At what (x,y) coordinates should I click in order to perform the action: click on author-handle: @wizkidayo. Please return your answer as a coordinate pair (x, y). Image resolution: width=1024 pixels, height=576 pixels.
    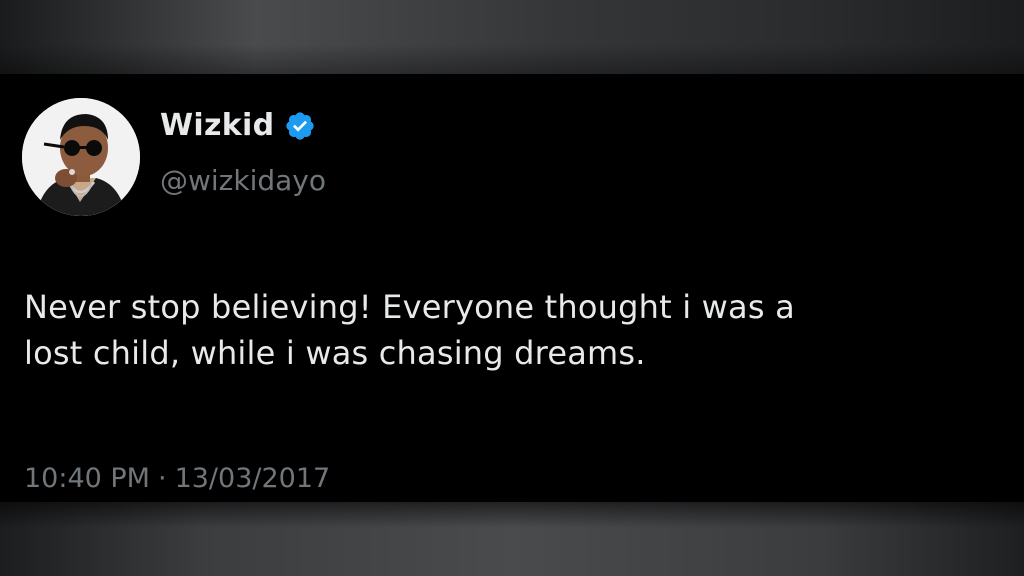
    Looking at the image, I should click on (243, 181).